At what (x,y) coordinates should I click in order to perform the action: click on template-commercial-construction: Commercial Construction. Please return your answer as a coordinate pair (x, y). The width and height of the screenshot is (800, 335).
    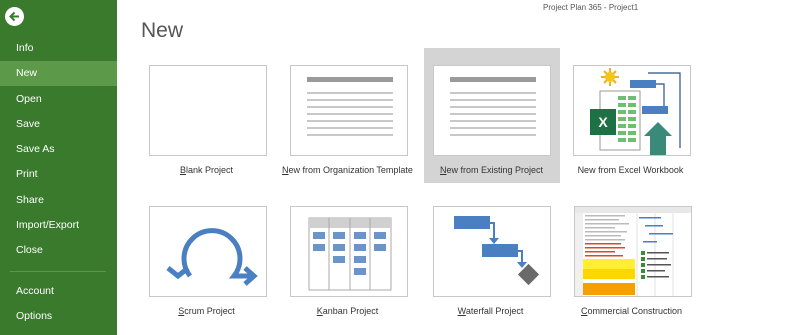
    Looking at the image, I should click on (631, 262).